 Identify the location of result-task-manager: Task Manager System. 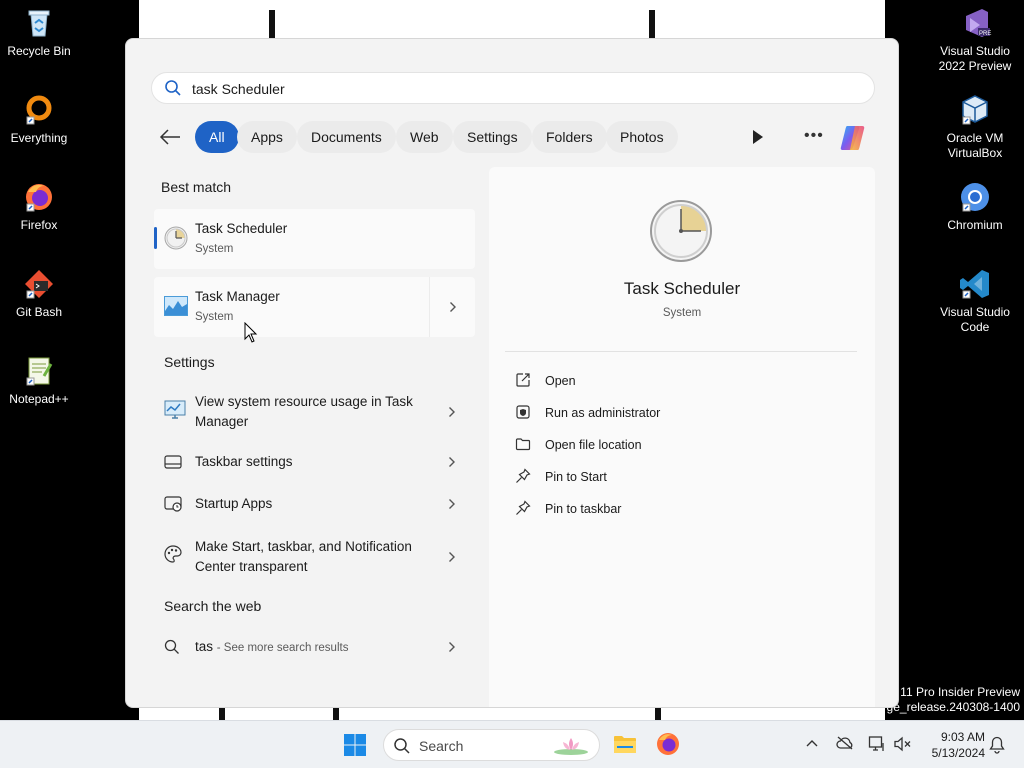
(314, 307).